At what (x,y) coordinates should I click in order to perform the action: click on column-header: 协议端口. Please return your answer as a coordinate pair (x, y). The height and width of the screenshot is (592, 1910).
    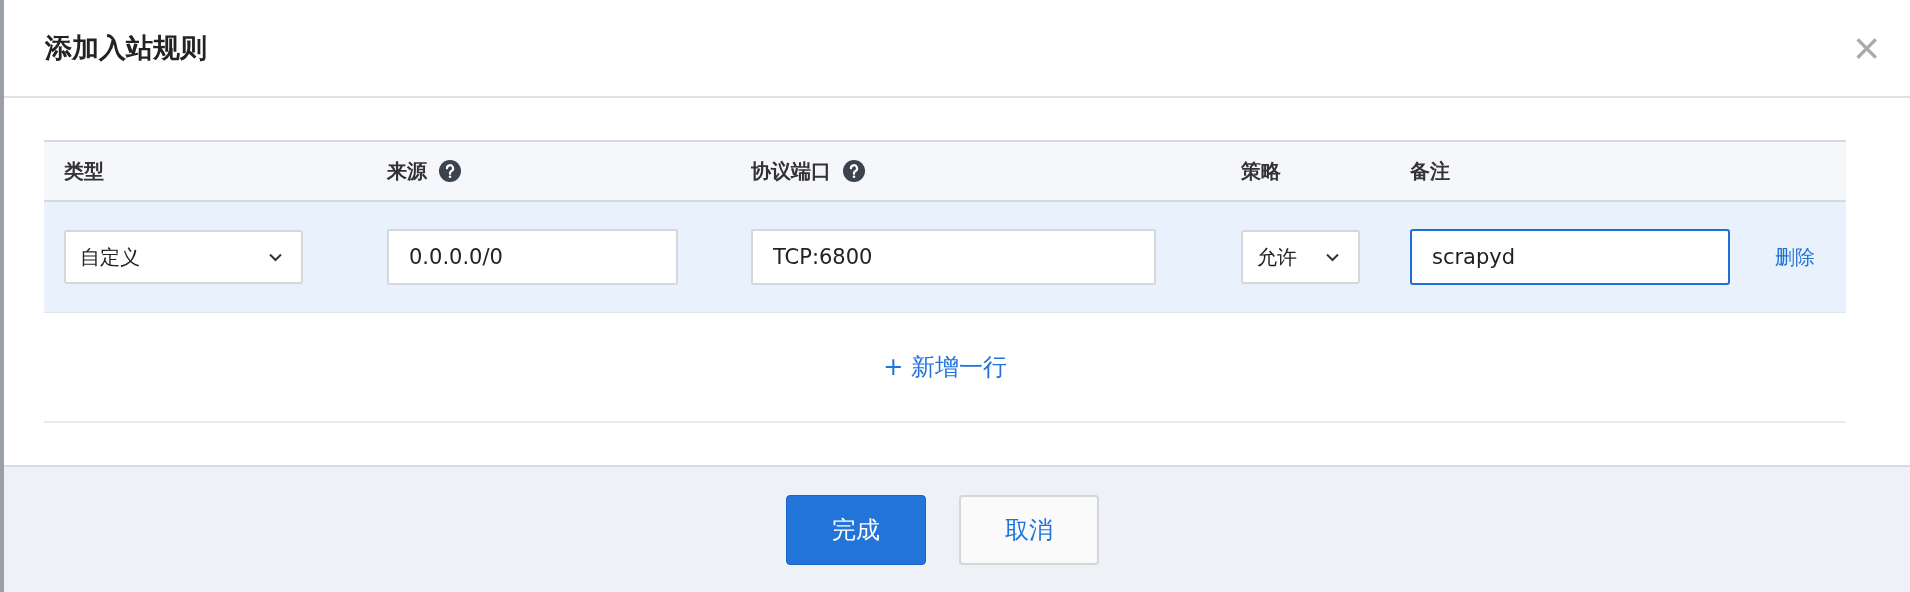
    Looking at the image, I should click on (791, 171).